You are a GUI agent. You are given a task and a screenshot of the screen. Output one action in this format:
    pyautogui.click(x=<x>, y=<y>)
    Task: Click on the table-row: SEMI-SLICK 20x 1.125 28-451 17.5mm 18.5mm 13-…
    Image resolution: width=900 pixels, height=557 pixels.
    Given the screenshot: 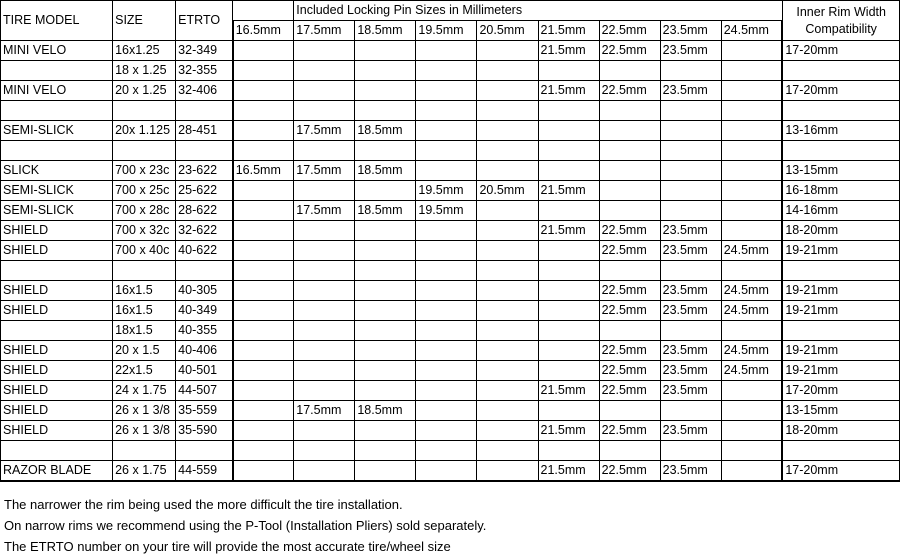 What is the action you would take?
    pyautogui.click(x=450, y=130)
    